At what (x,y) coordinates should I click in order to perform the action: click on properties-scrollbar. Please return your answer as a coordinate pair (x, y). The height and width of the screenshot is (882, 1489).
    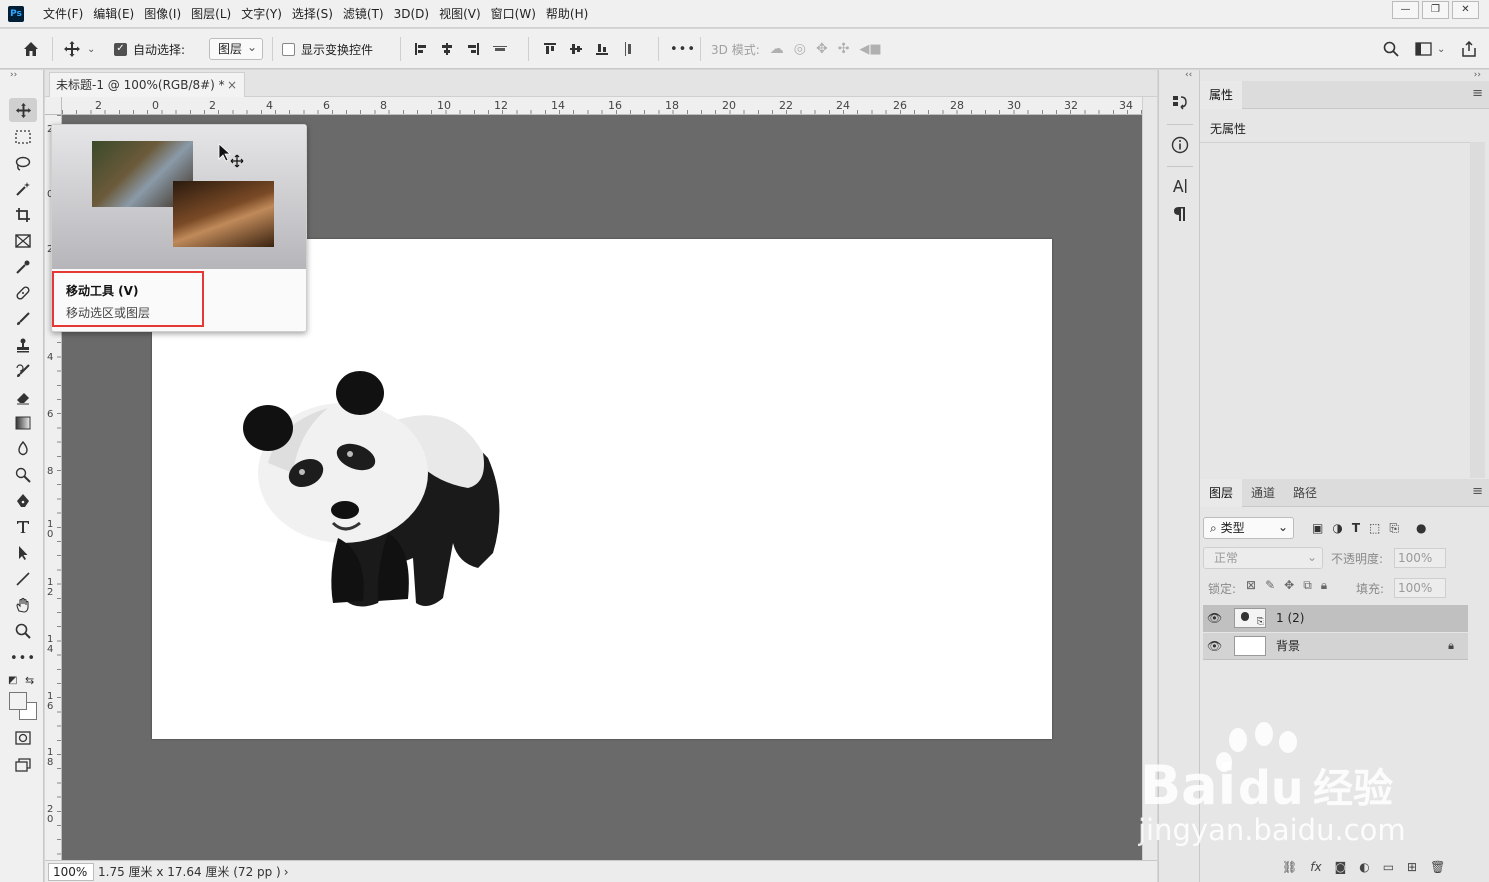
    Looking at the image, I should click on (1477, 310).